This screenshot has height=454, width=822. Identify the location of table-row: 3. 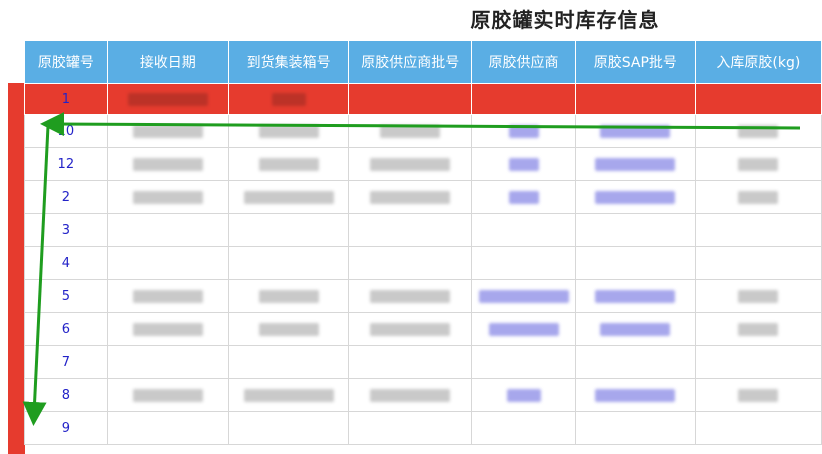
(423, 230).